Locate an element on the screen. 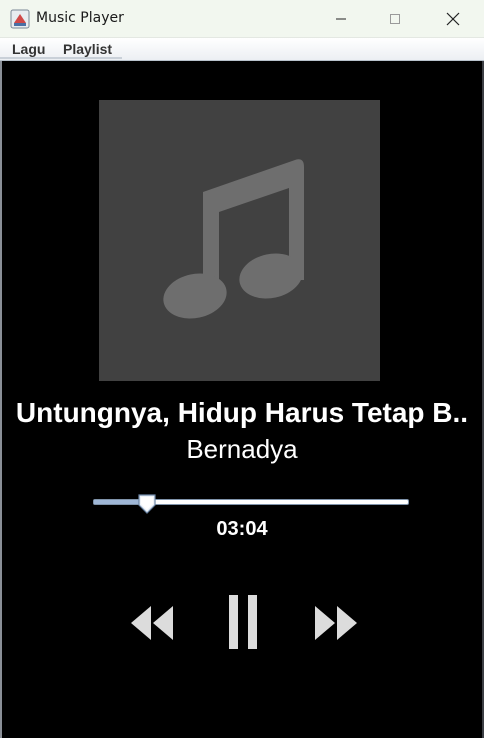 The height and width of the screenshot is (738, 484). menu-playlist: Playlist is located at coordinates (87, 49).